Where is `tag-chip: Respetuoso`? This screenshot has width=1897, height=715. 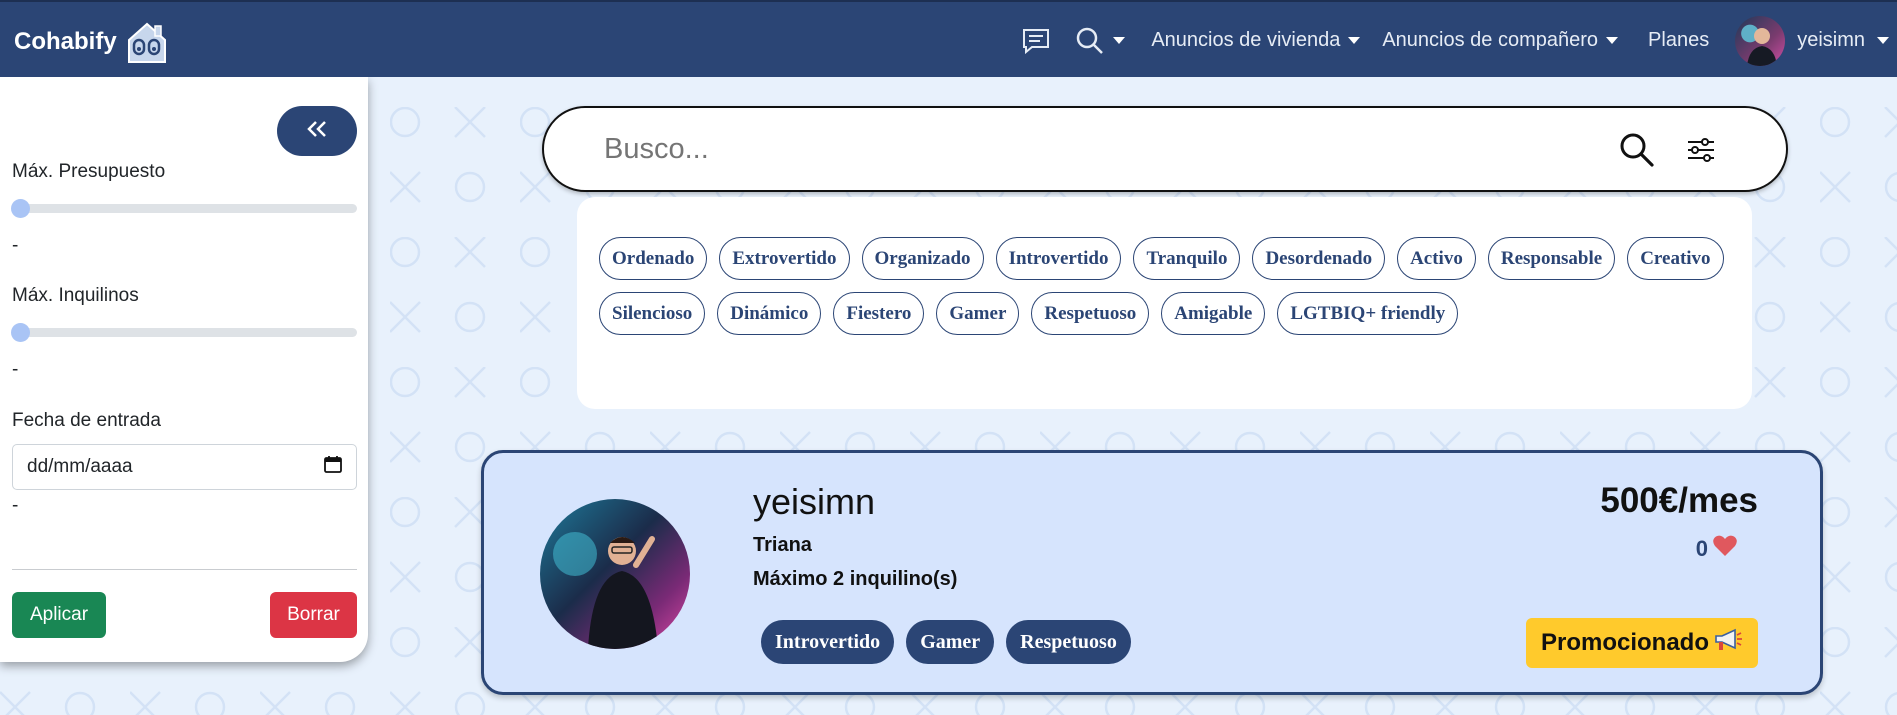
tag-chip: Respetuoso is located at coordinates (1090, 313).